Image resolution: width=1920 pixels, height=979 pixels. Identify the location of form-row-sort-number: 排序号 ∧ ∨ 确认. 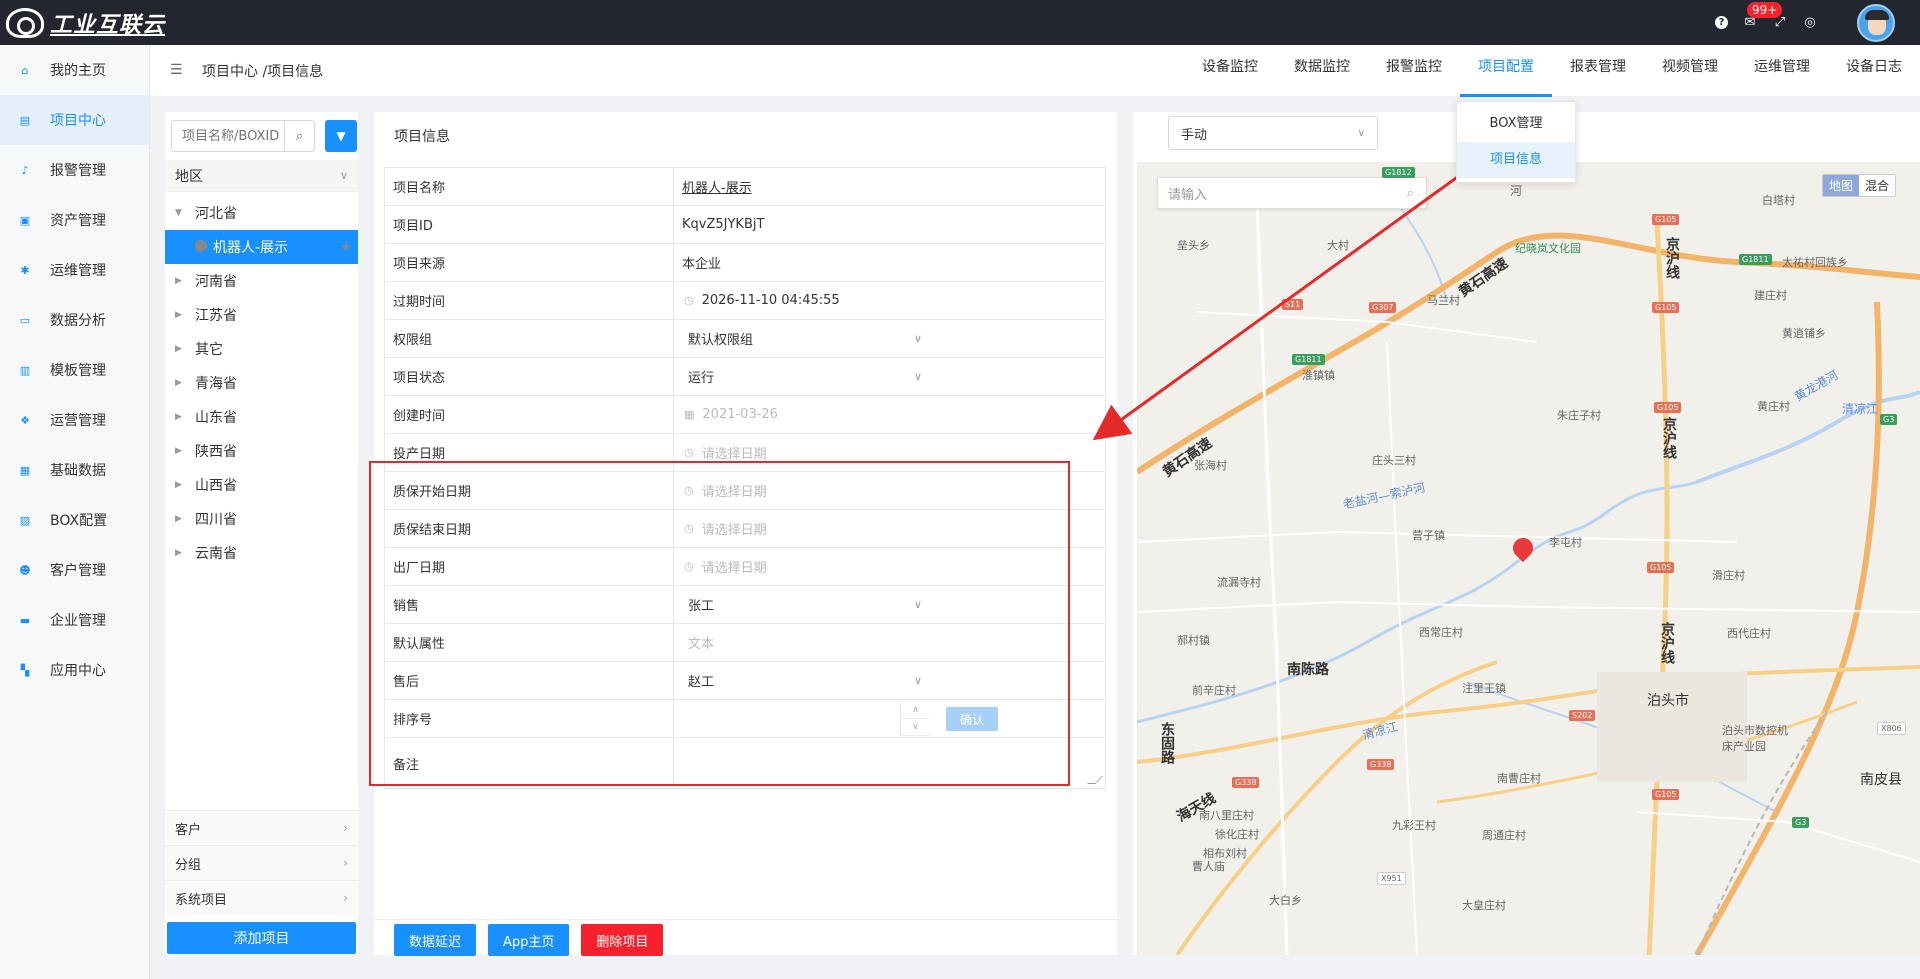
(745, 719).